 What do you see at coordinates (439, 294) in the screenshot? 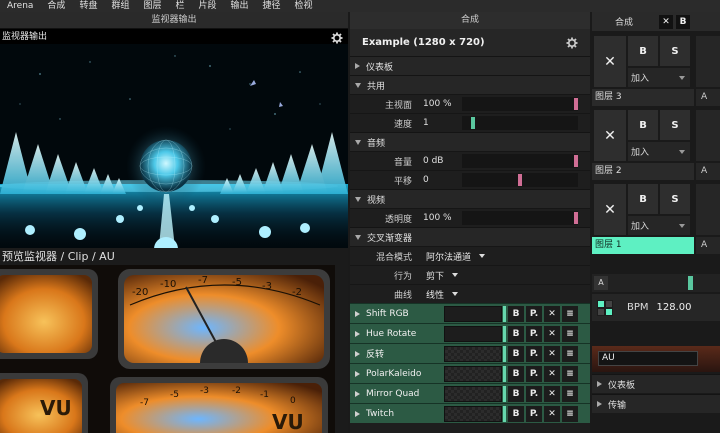
I see `curve-dropdown: 线性` at bounding box center [439, 294].